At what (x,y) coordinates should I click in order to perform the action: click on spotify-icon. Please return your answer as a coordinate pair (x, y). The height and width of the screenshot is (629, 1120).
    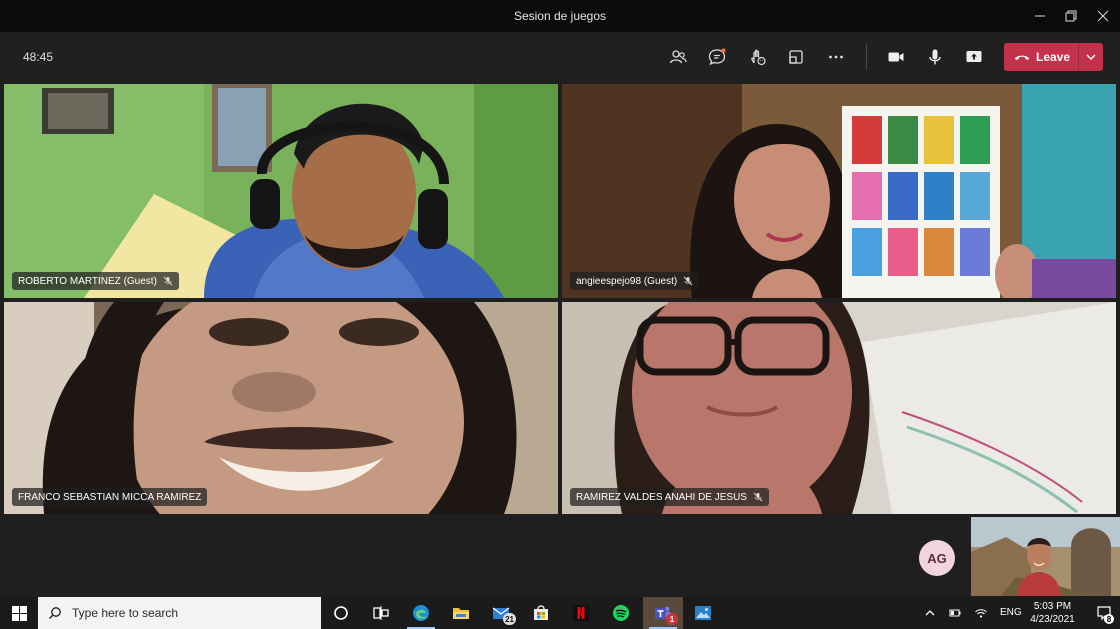
    Looking at the image, I should click on (621, 613).